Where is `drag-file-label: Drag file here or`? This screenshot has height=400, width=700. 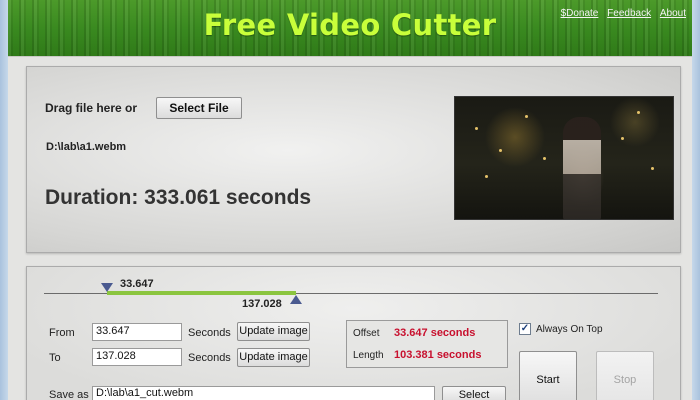 drag-file-label: Drag file here or is located at coordinates (91, 108).